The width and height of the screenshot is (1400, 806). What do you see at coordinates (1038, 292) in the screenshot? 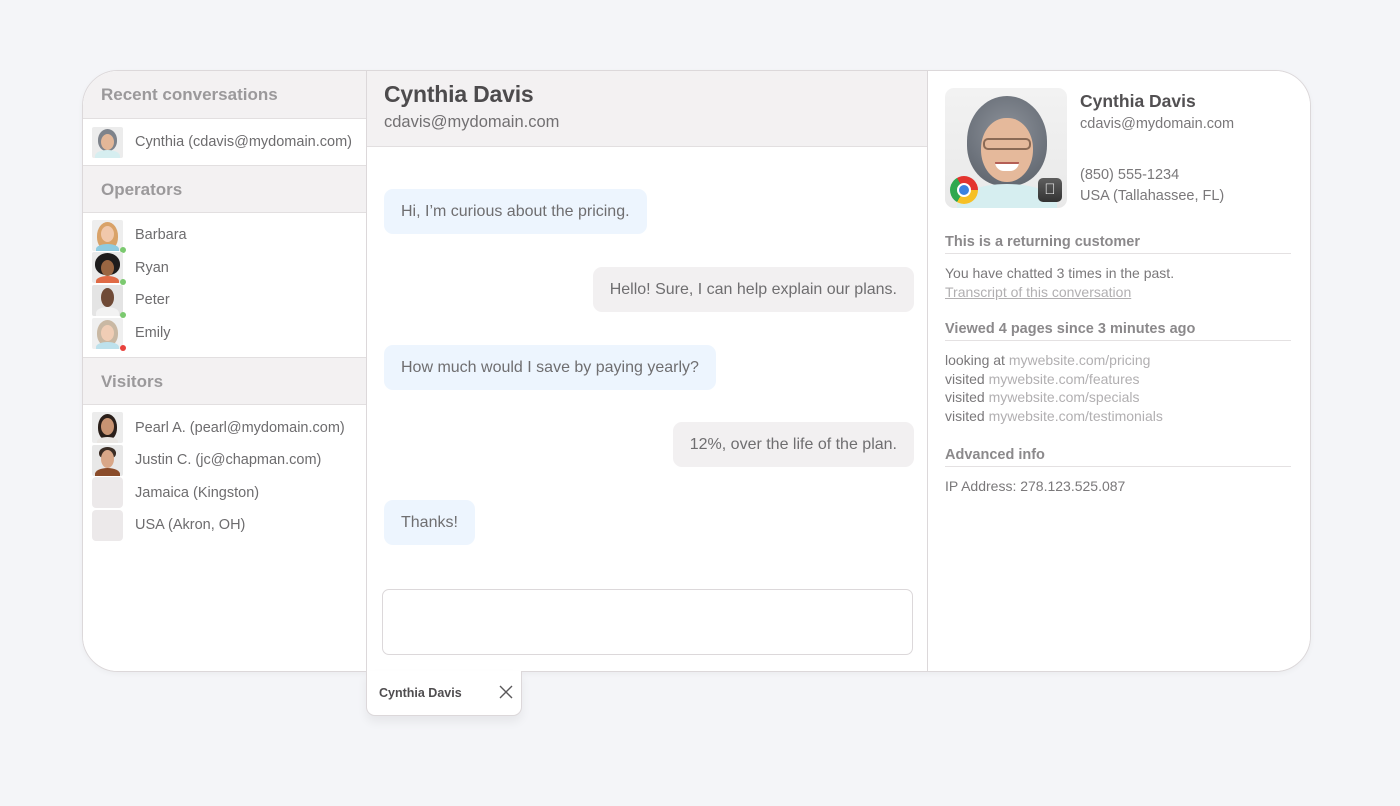
I see `transcript-link: Transcript of this conversation` at bounding box center [1038, 292].